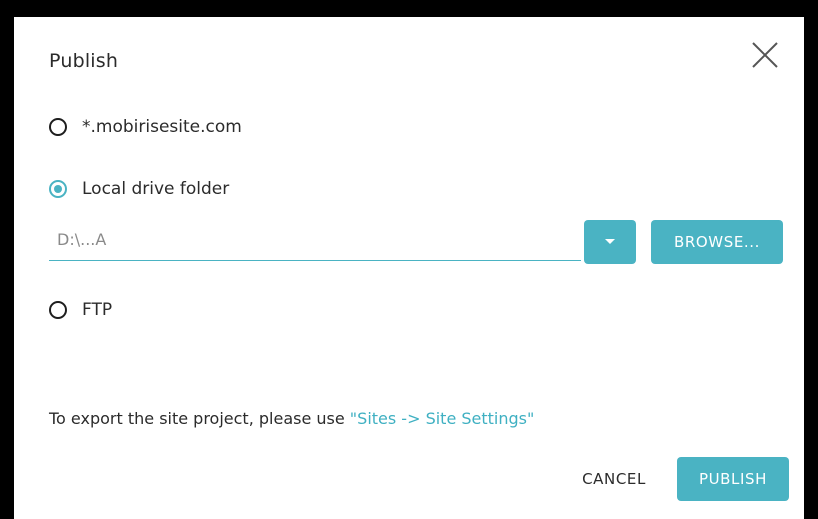 The width and height of the screenshot is (818, 519). Describe the element at coordinates (199, 418) in the screenshot. I see `export-note-text: To export the site project, please use` at that location.